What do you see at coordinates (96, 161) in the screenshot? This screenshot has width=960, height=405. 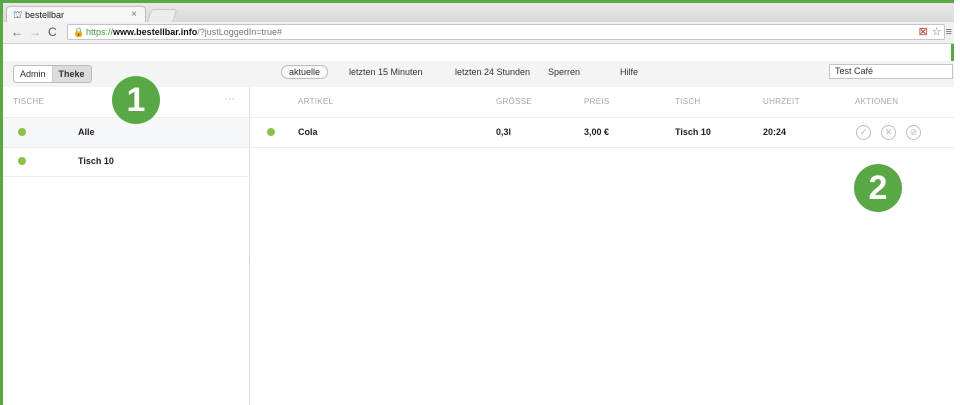 I see `table-item-label: Tisch 10` at bounding box center [96, 161].